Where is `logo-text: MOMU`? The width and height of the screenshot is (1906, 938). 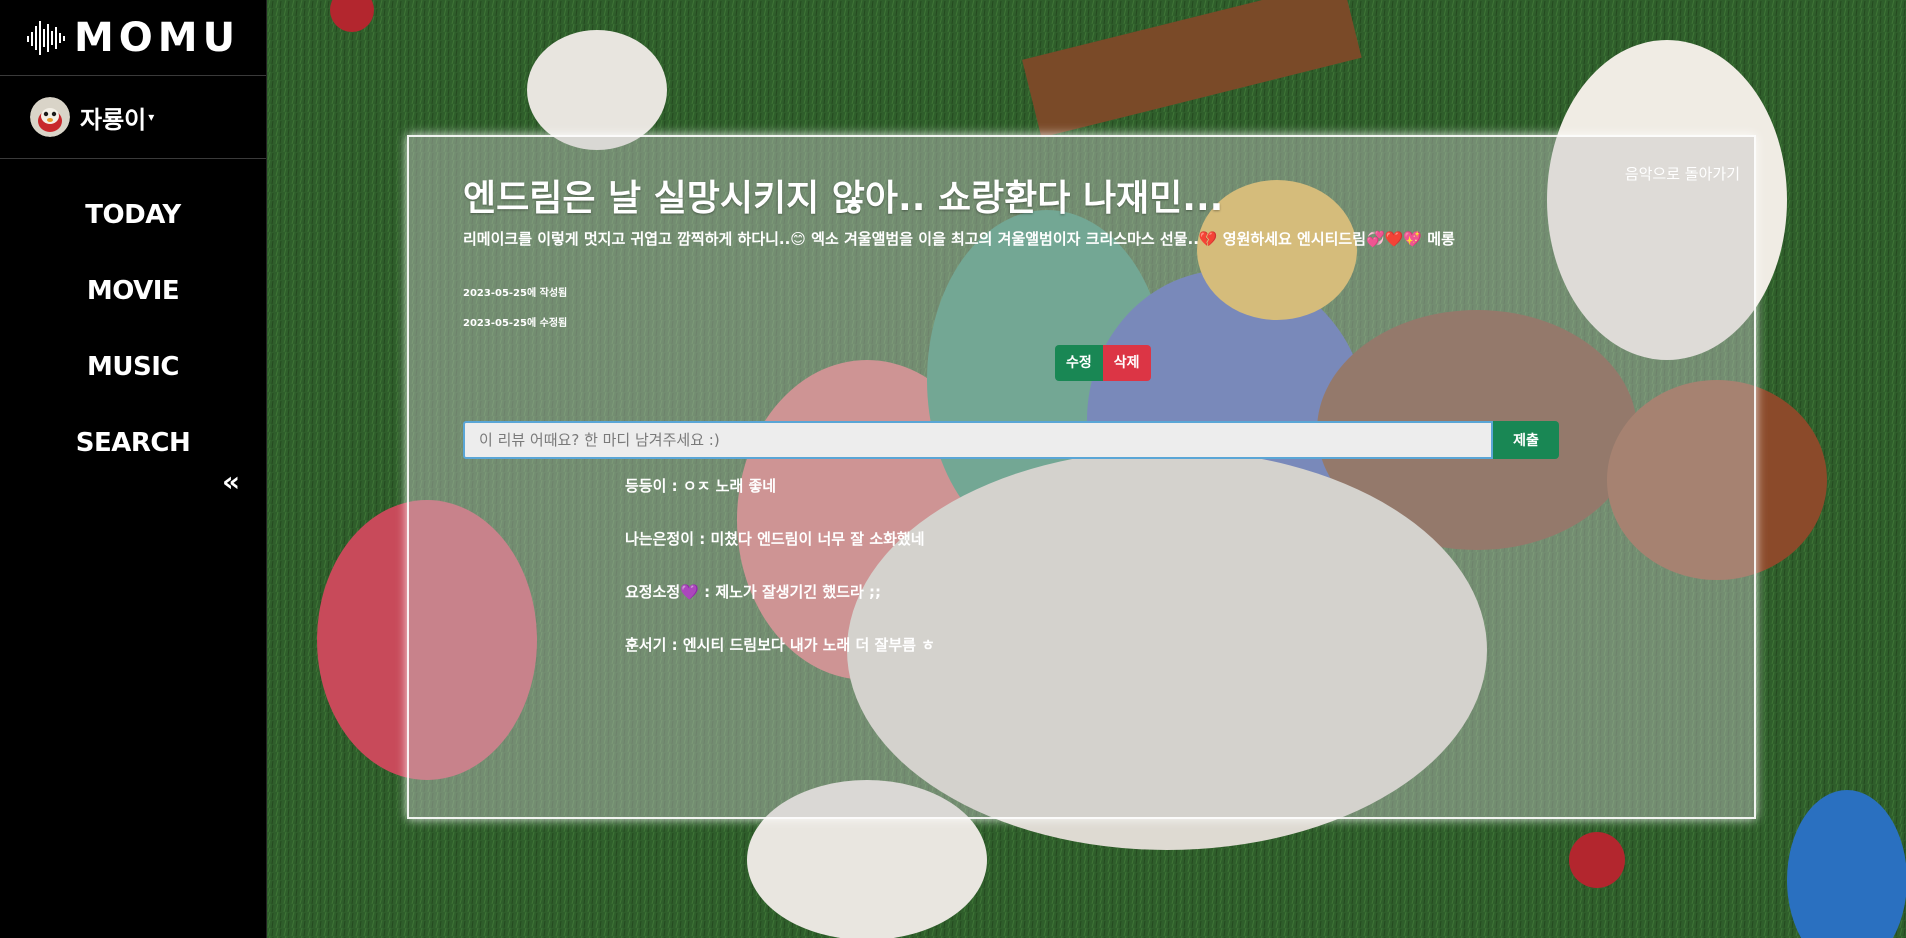 logo-text: MOMU is located at coordinates (157, 37).